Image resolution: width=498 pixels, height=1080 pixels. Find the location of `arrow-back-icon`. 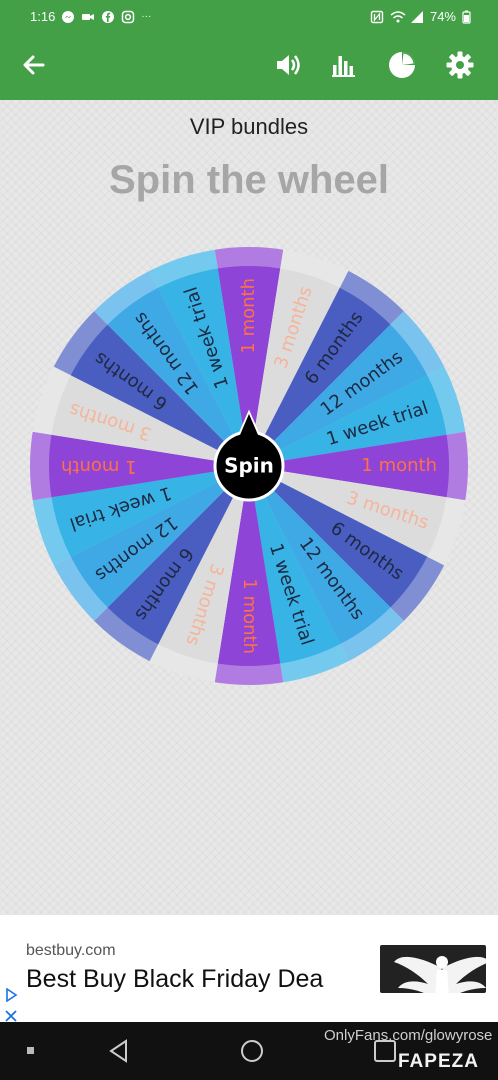

arrow-back-icon is located at coordinates (34, 67).